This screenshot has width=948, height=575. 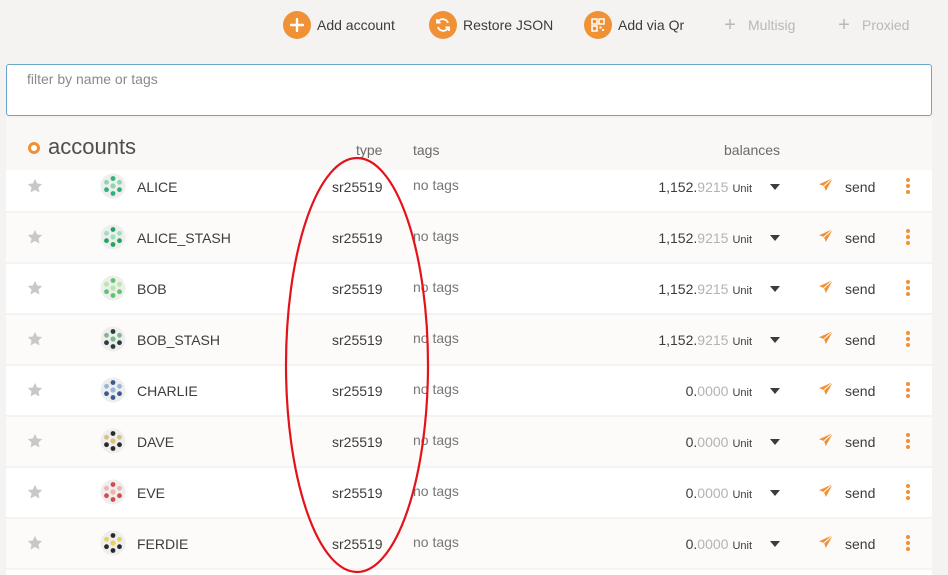 What do you see at coordinates (469, 544) in the screenshot?
I see `account-row: FERDIE sr25519 no tags 0. 0000 Unit send` at bounding box center [469, 544].